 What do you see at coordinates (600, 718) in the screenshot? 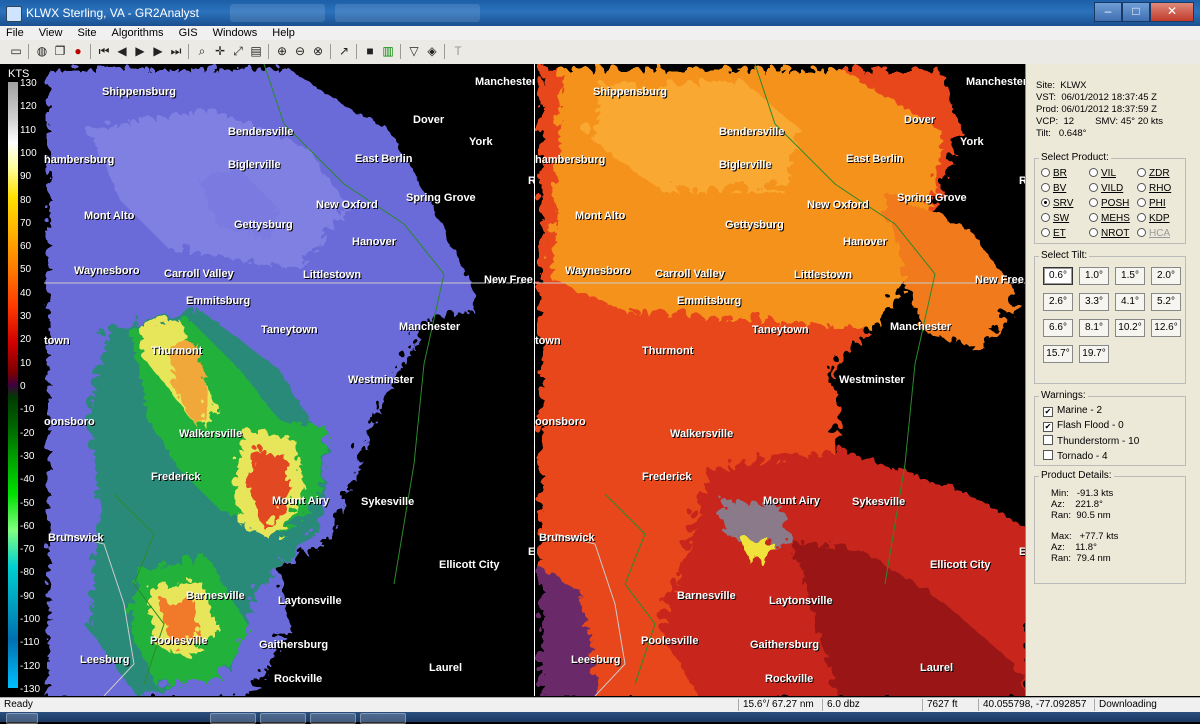
I see `taskbar` at bounding box center [600, 718].